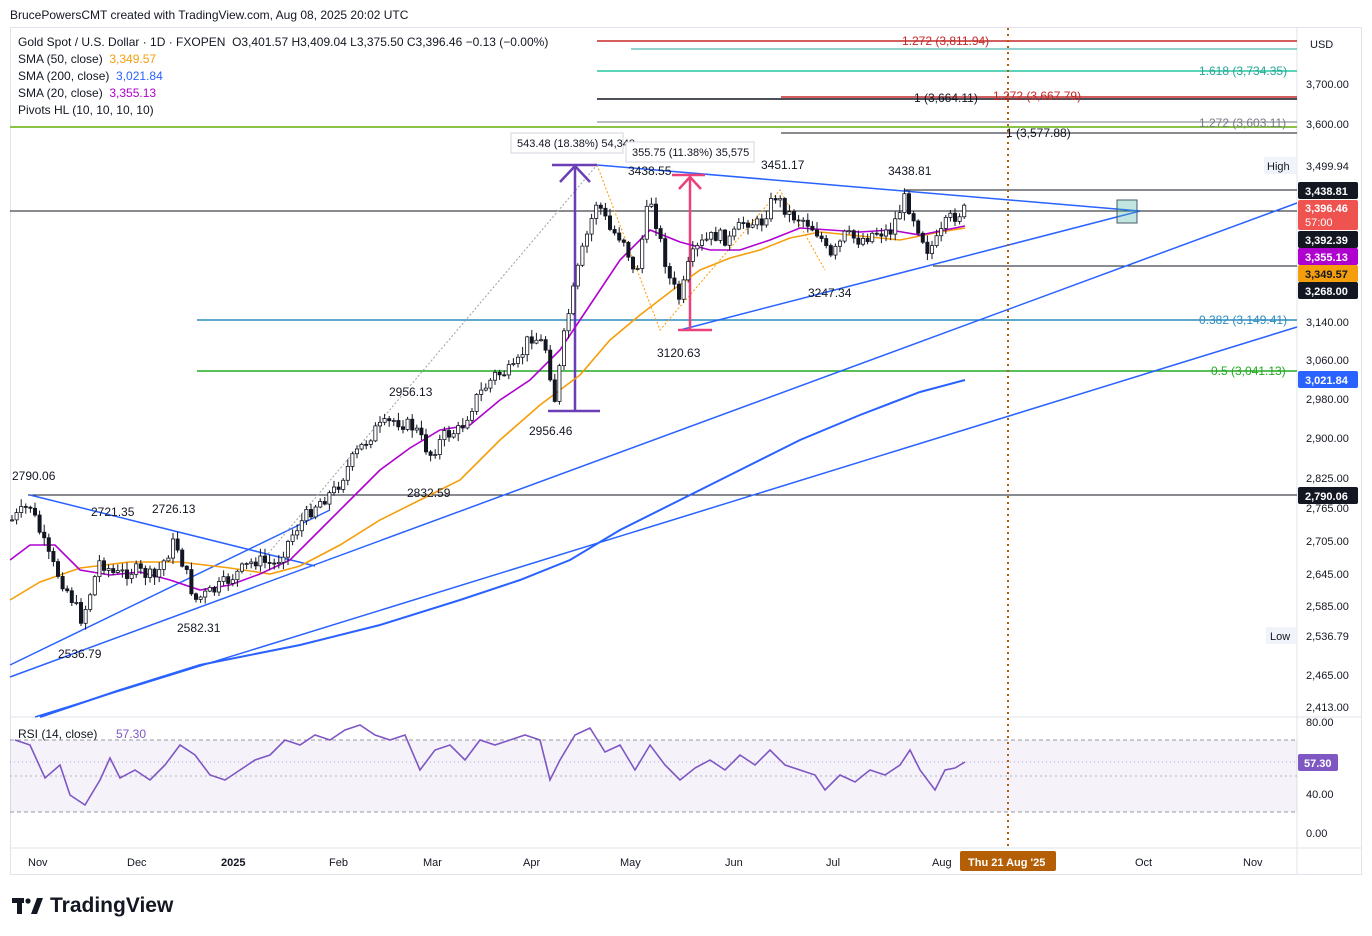 The height and width of the screenshot is (936, 1372). What do you see at coordinates (283, 76) in the screenshot?
I see `legend-indicator-row: SMA (200, close) 3,021.84` at bounding box center [283, 76].